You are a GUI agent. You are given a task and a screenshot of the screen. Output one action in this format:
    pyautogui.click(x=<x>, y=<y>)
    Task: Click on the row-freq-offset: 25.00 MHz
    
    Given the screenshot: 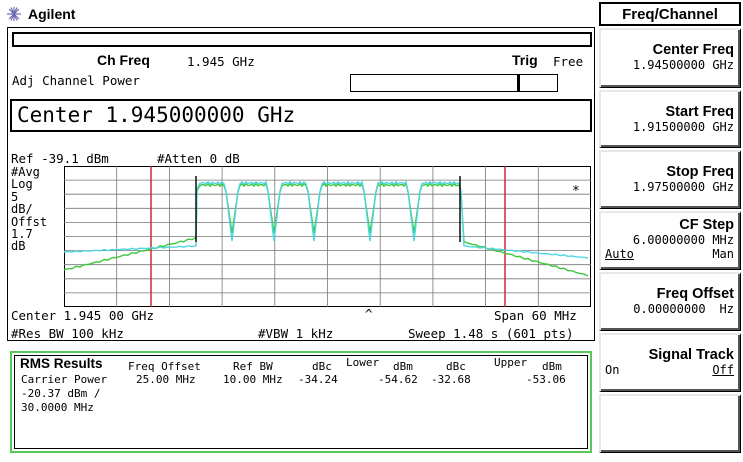 What is the action you would take?
    pyautogui.click(x=166, y=379)
    